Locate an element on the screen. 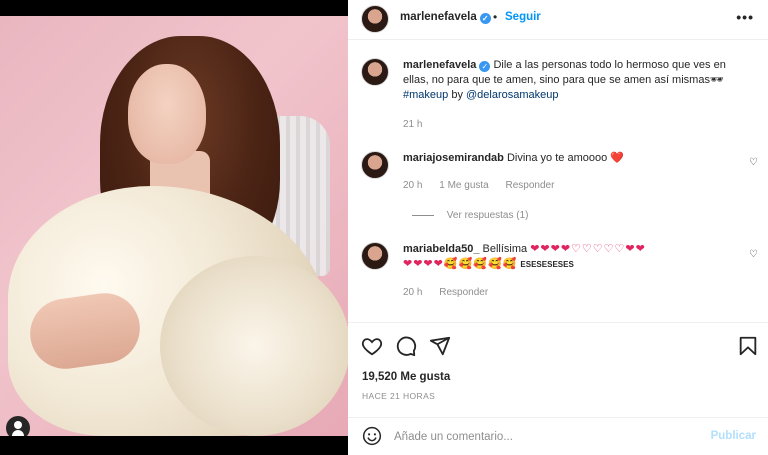  view-replies-label: Ver respuestas (1) is located at coordinates (488, 215).